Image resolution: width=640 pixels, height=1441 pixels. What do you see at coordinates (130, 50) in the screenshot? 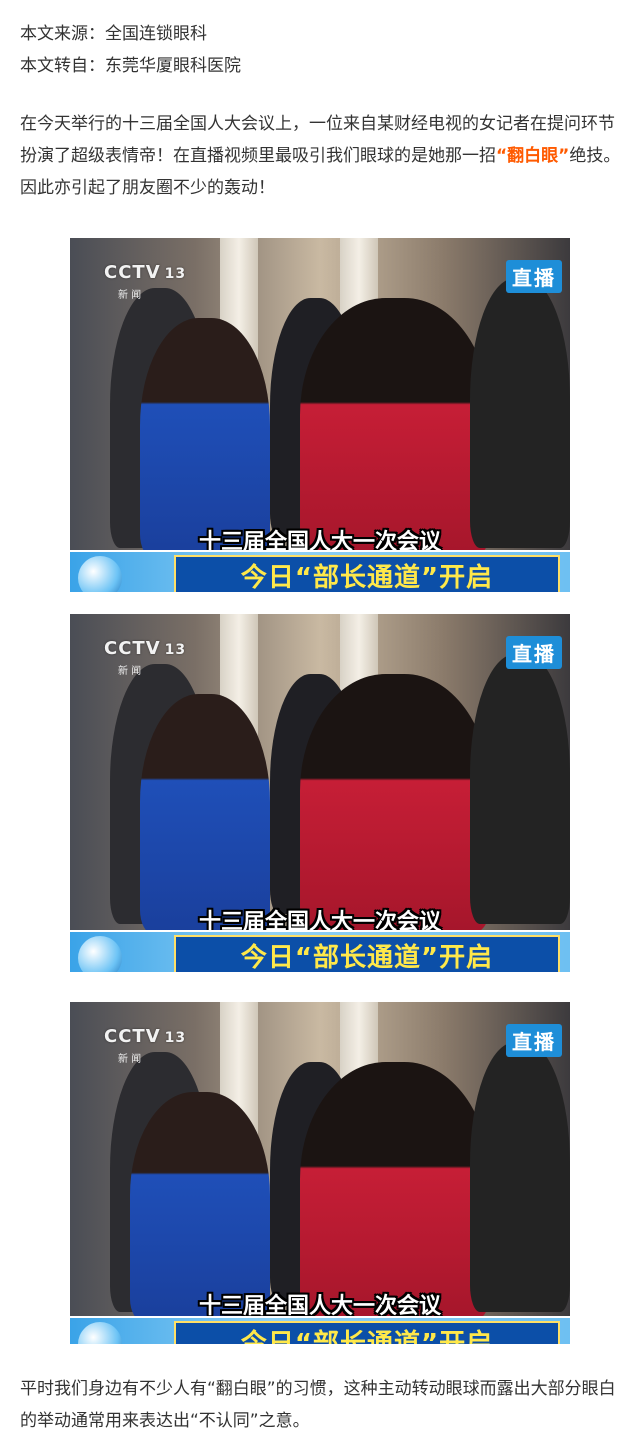
I see `article-source: 本文来源：全国连锁眼科 本文转自：东莞华厦眼科医院` at bounding box center [130, 50].